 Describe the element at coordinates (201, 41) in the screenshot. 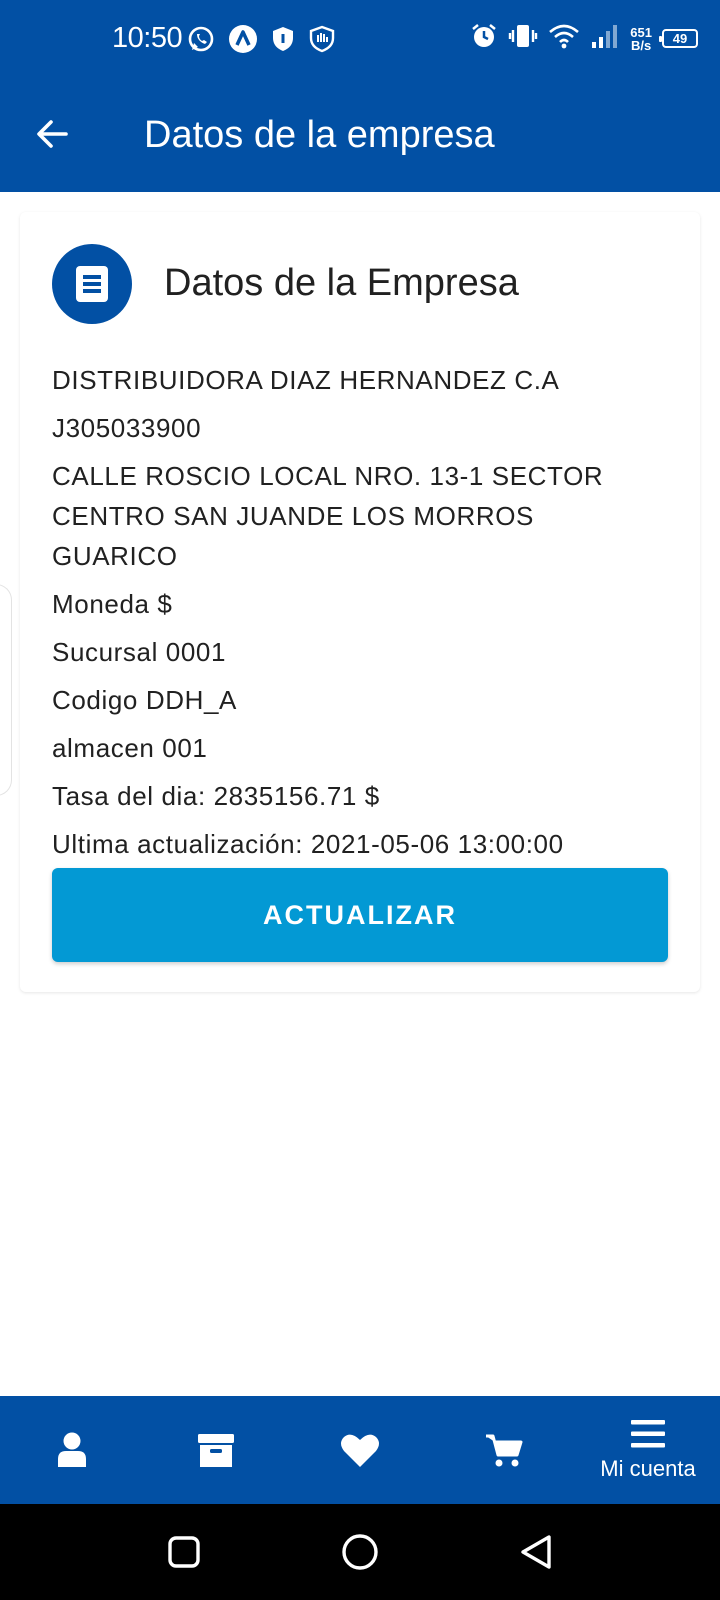

I see `whatsapp-icon` at that location.